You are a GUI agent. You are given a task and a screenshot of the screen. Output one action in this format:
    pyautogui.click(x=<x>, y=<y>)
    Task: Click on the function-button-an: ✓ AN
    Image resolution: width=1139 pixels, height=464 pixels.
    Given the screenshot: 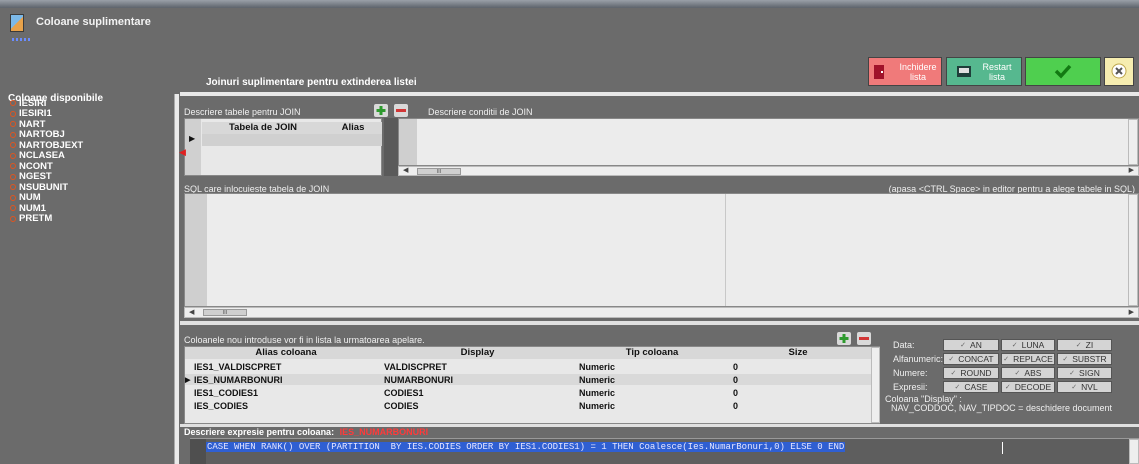 What is the action you would take?
    pyautogui.click(x=971, y=345)
    